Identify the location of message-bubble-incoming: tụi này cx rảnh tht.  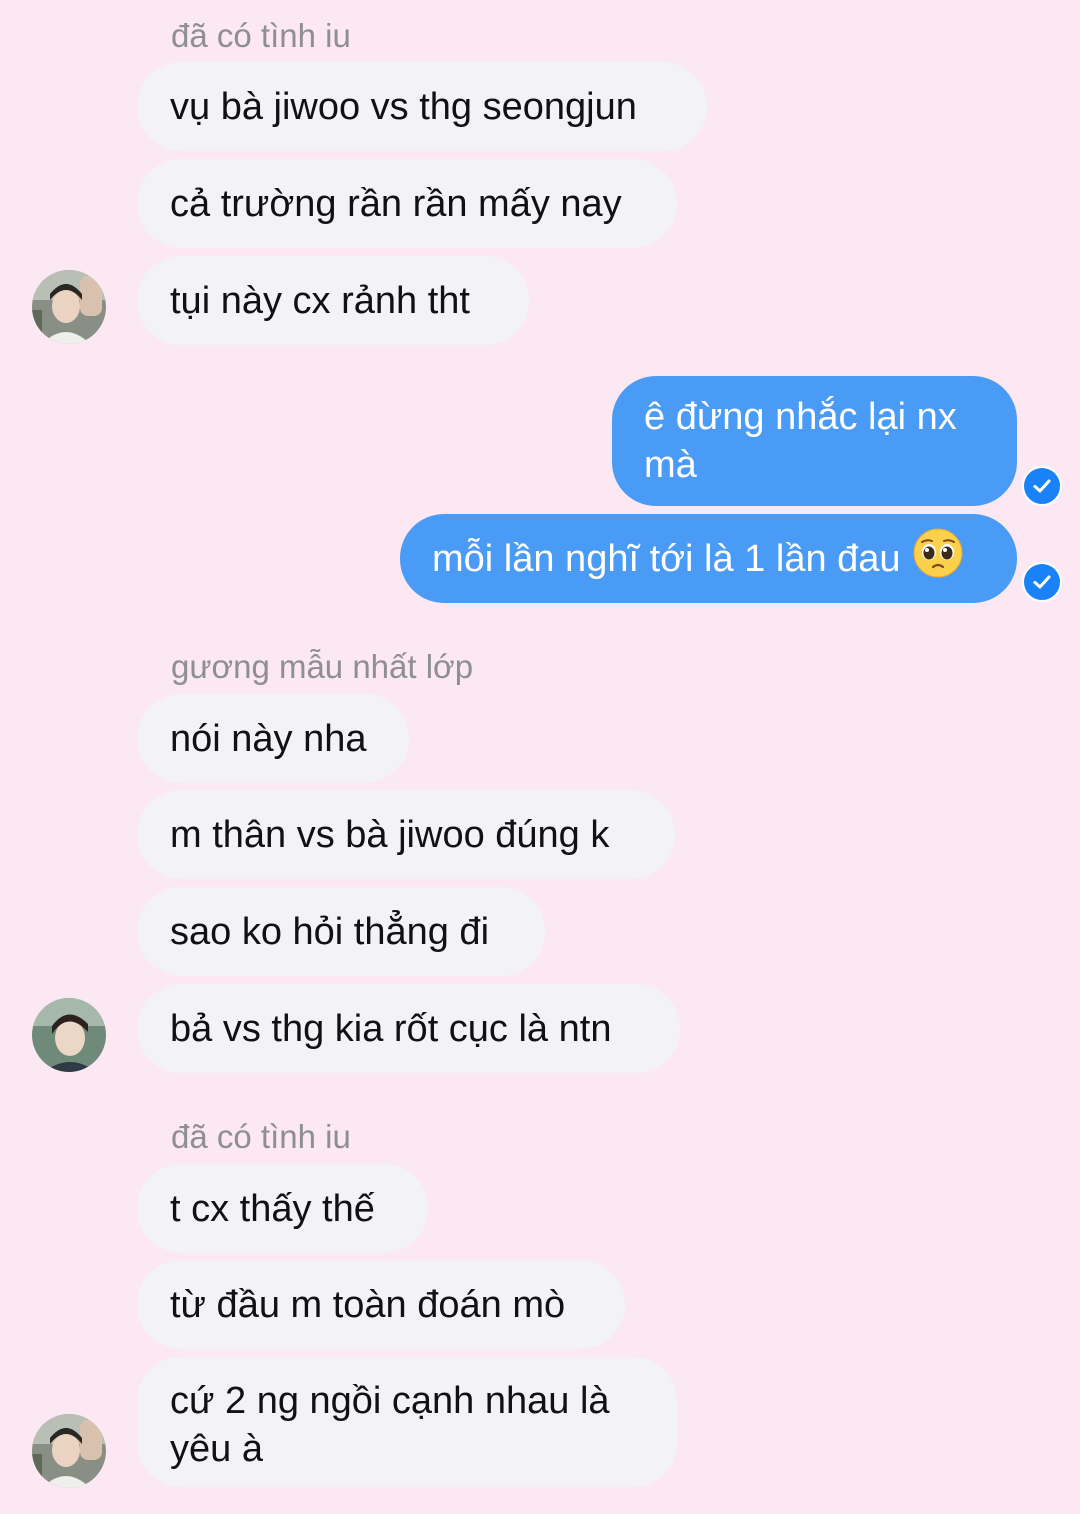
(333, 300).